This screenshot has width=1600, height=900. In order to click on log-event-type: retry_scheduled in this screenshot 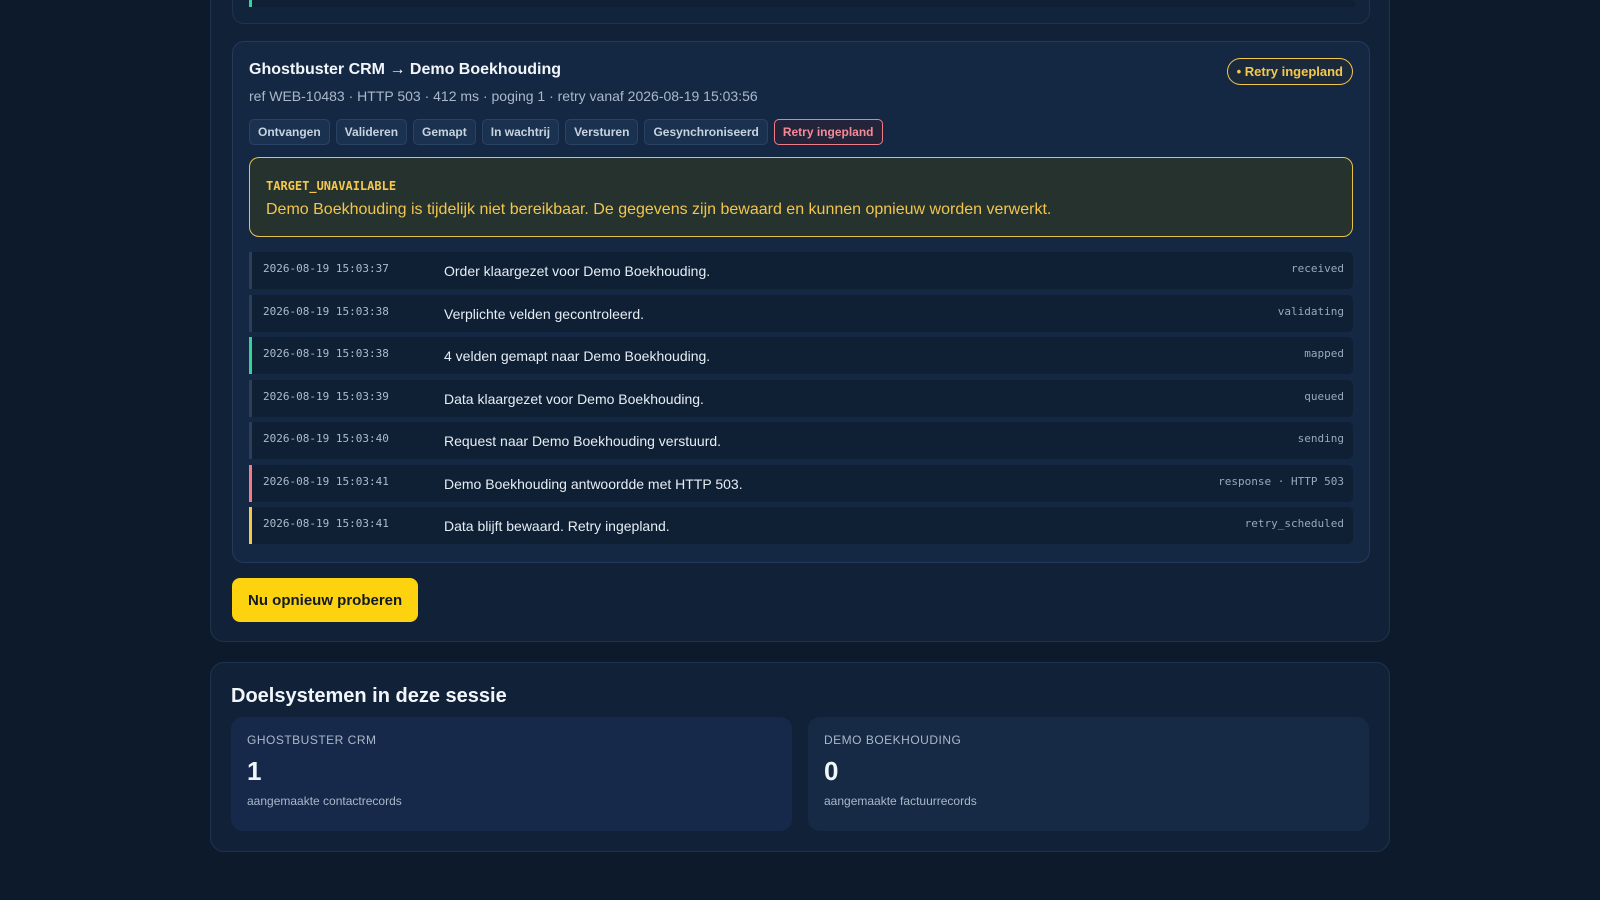, I will do `click(1294, 523)`.